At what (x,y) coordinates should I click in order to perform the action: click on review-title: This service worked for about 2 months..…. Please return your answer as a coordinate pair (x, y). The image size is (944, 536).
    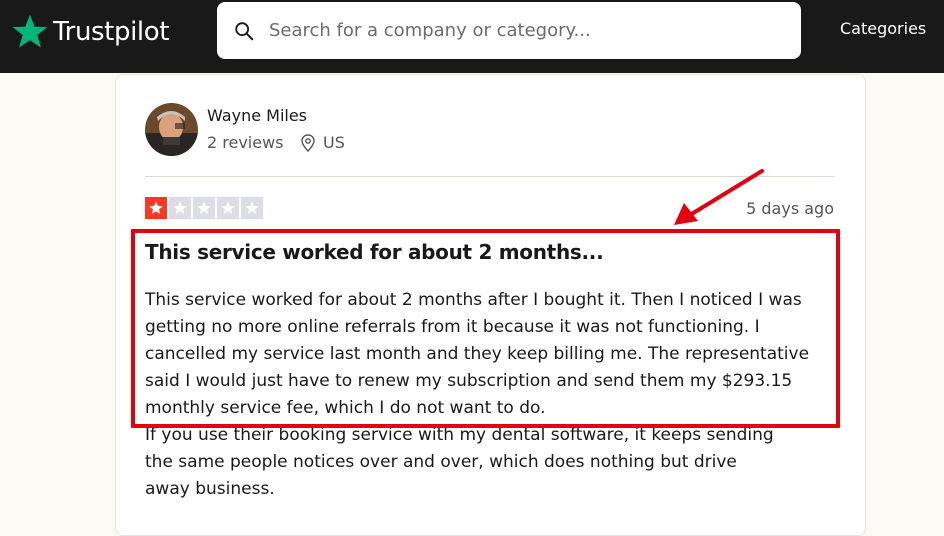
    Looking at the image, I should click on (374, 252).